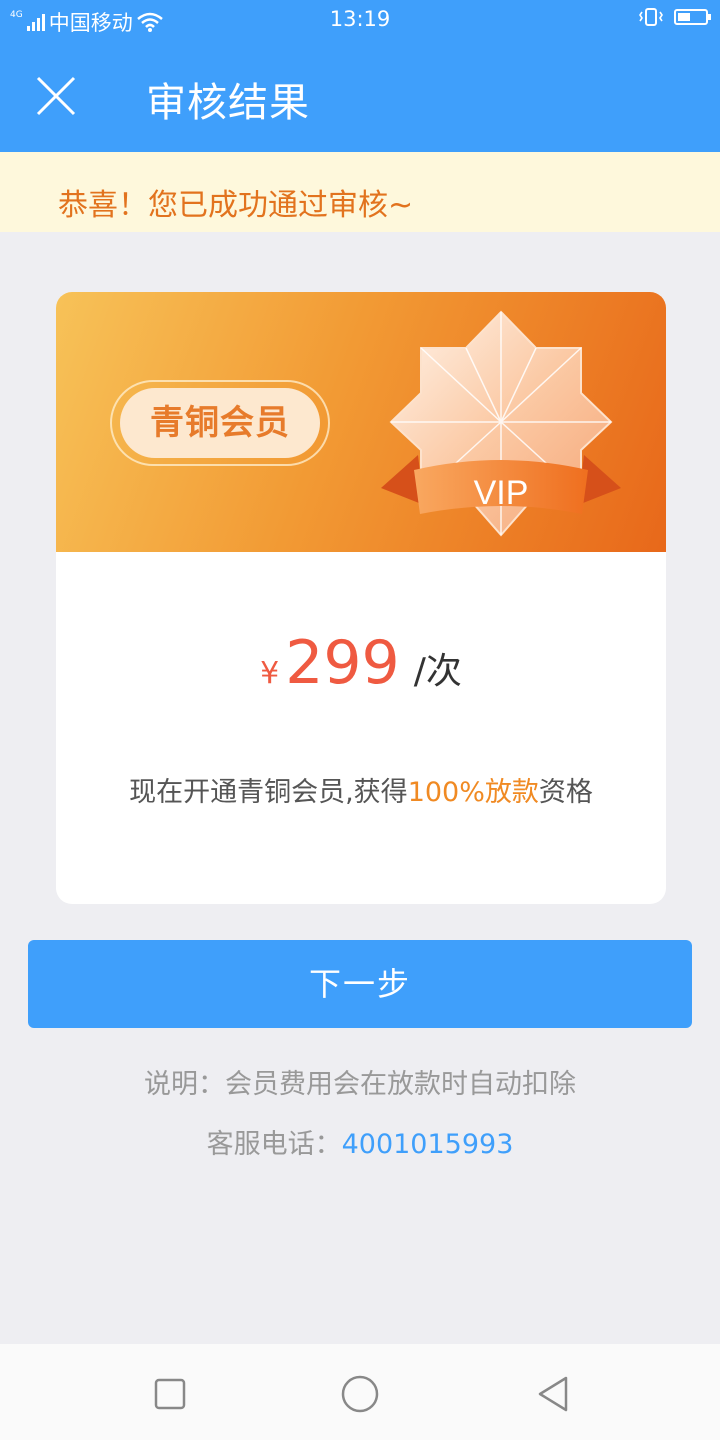  I want to click on benefit-suffix: 资格, so click(565, 792).